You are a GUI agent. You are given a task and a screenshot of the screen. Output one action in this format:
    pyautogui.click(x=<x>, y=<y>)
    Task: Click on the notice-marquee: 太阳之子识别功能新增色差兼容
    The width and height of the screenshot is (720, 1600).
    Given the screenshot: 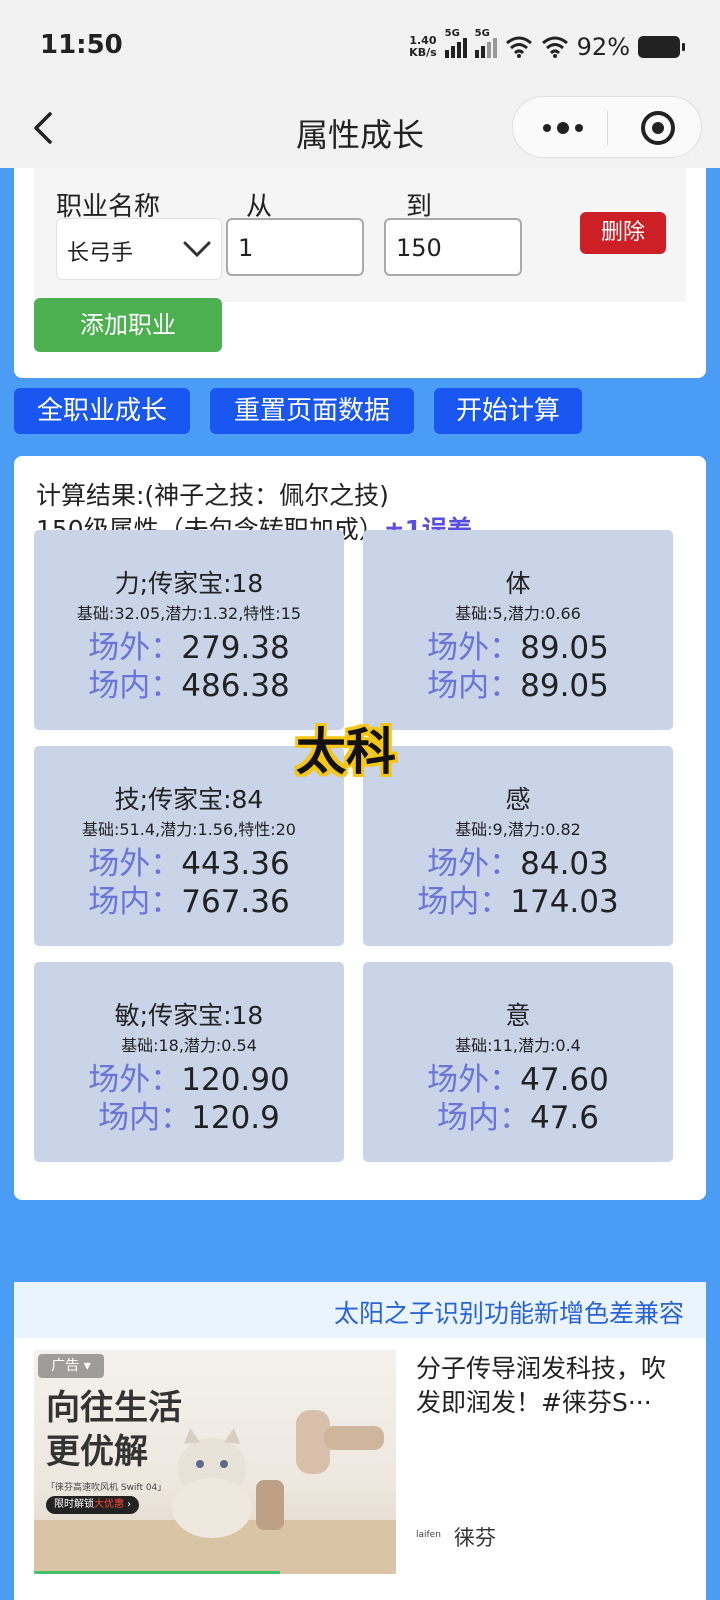 What is the action you would take?
    pyautogui.click(x=360, y=1310)
    